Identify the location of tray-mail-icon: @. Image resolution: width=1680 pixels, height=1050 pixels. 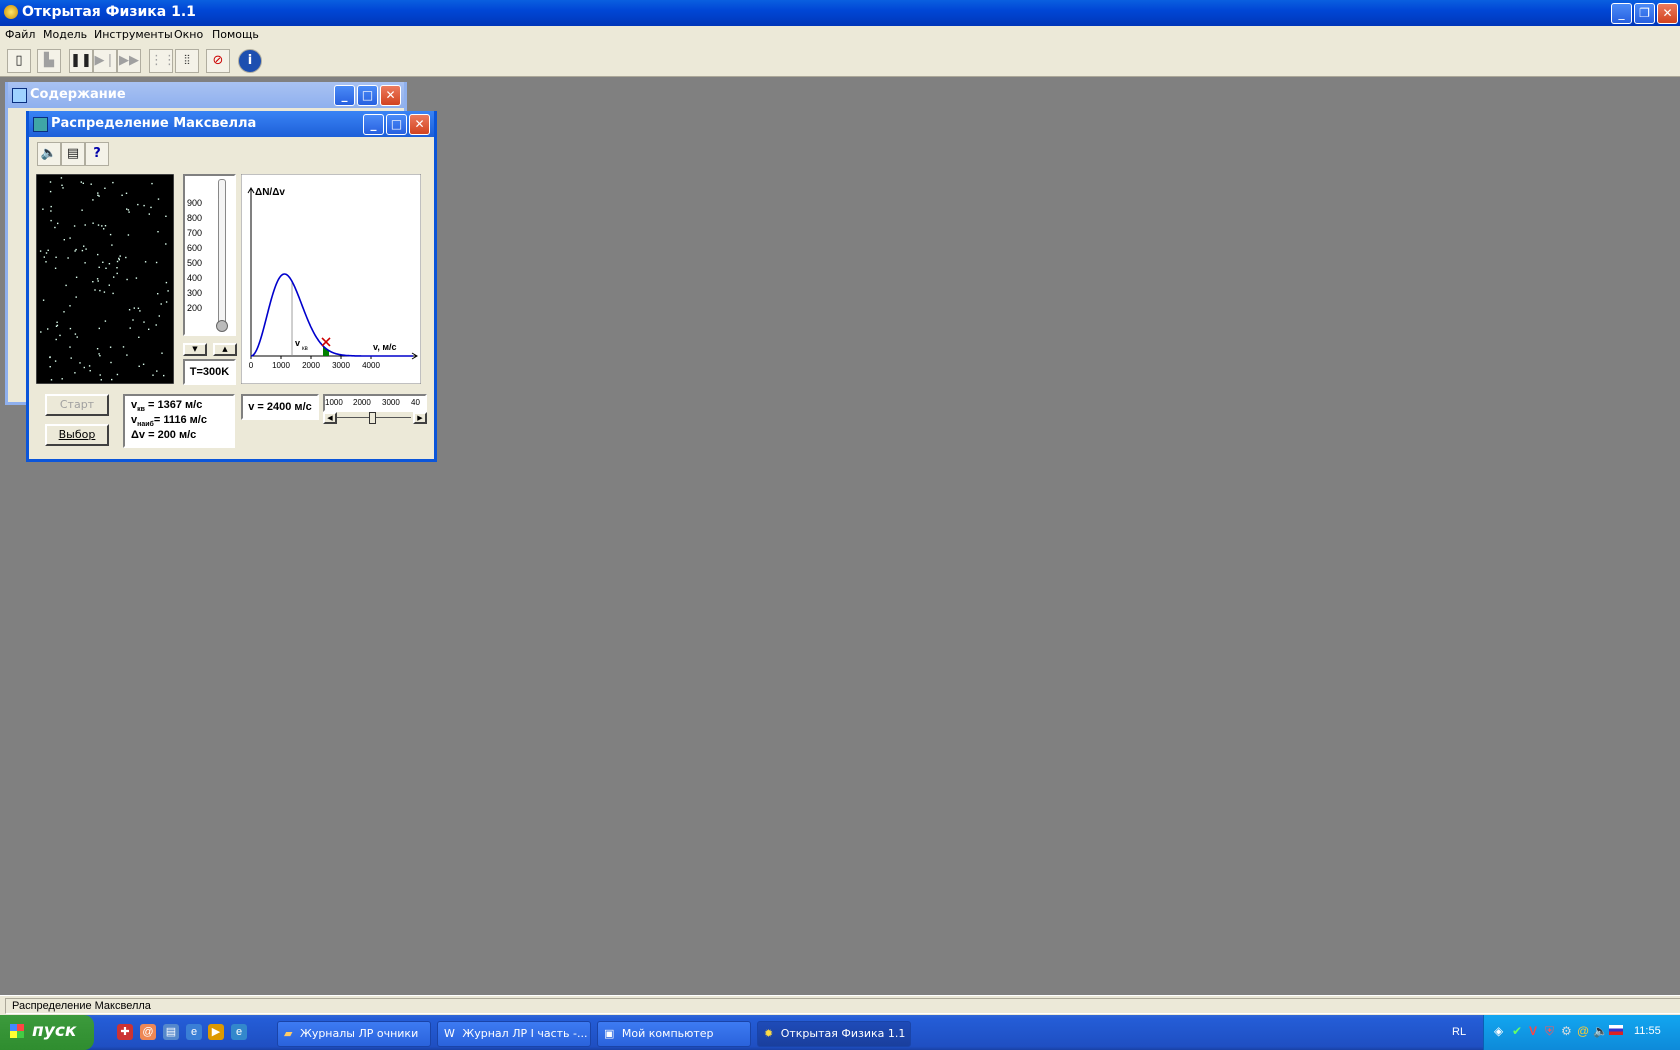
(1583, 1031).